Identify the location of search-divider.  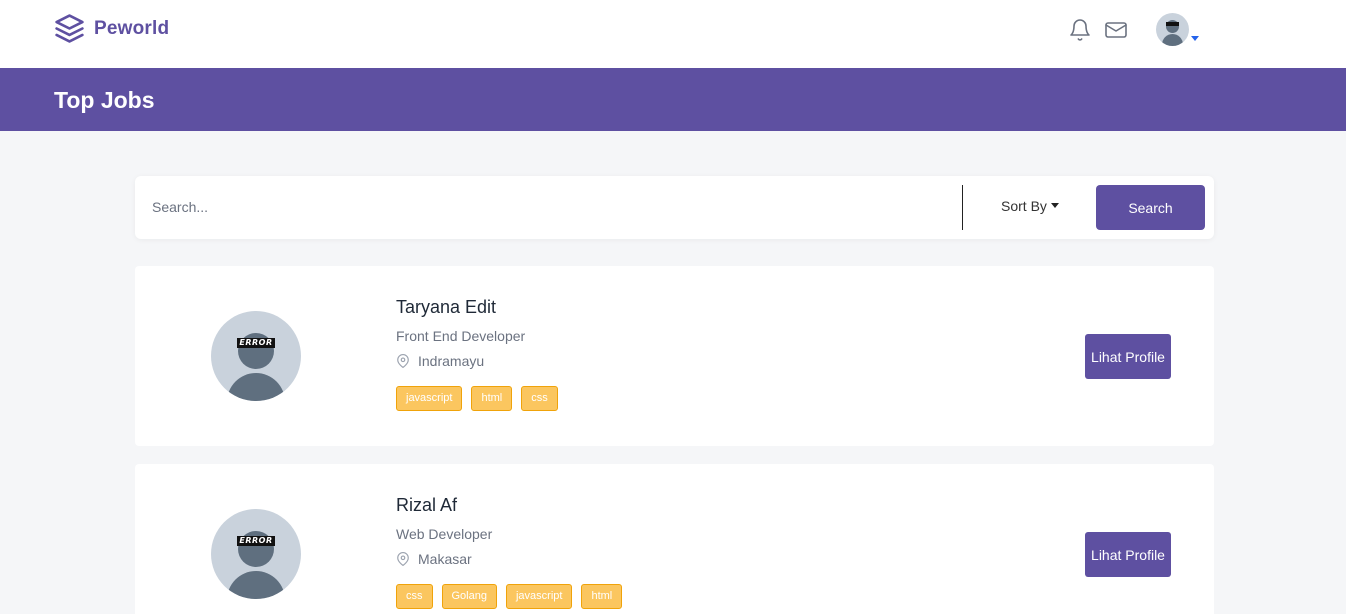
(962, 207).